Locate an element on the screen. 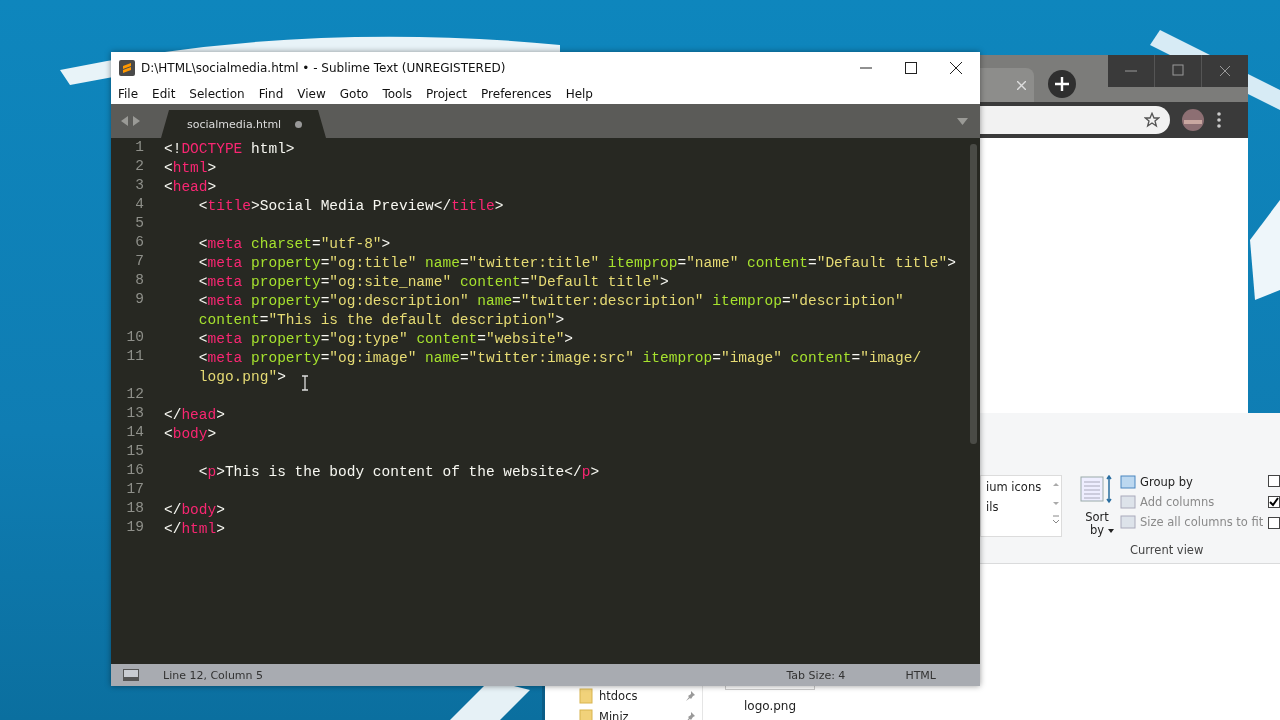 Image resolution: width=1280 pixels, height=720 pixels. menu-item: File is located at coordinates (128, 94).